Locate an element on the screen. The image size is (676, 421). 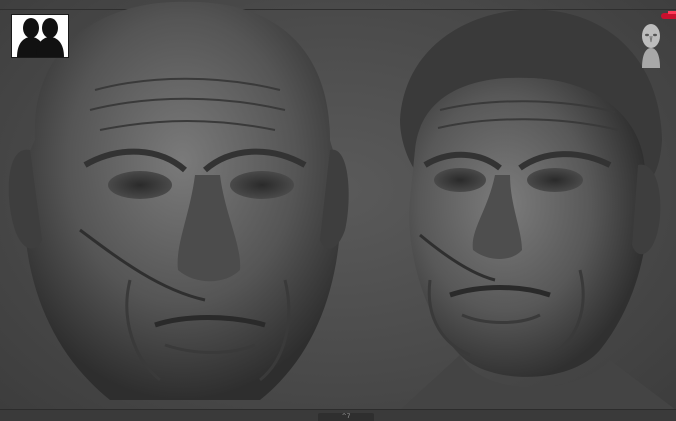
axis-marker-pink is located at coordinates (672, 12).